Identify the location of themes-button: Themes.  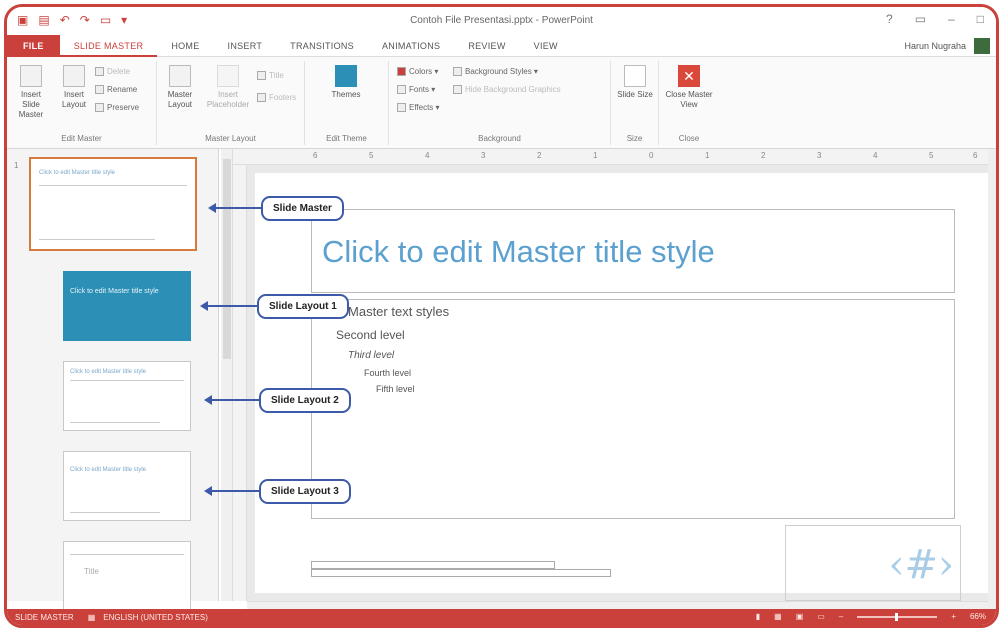
(346, 82).